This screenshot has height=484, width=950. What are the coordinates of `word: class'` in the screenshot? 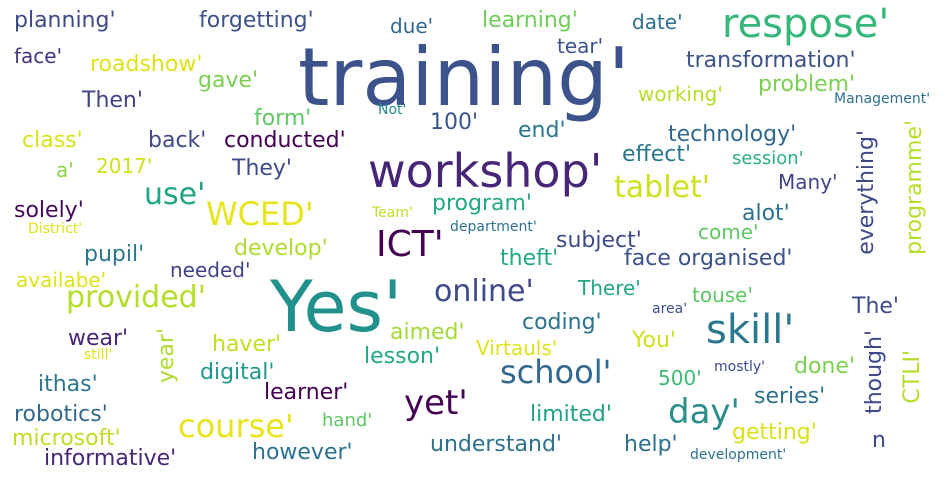 It's located at (52, 140).